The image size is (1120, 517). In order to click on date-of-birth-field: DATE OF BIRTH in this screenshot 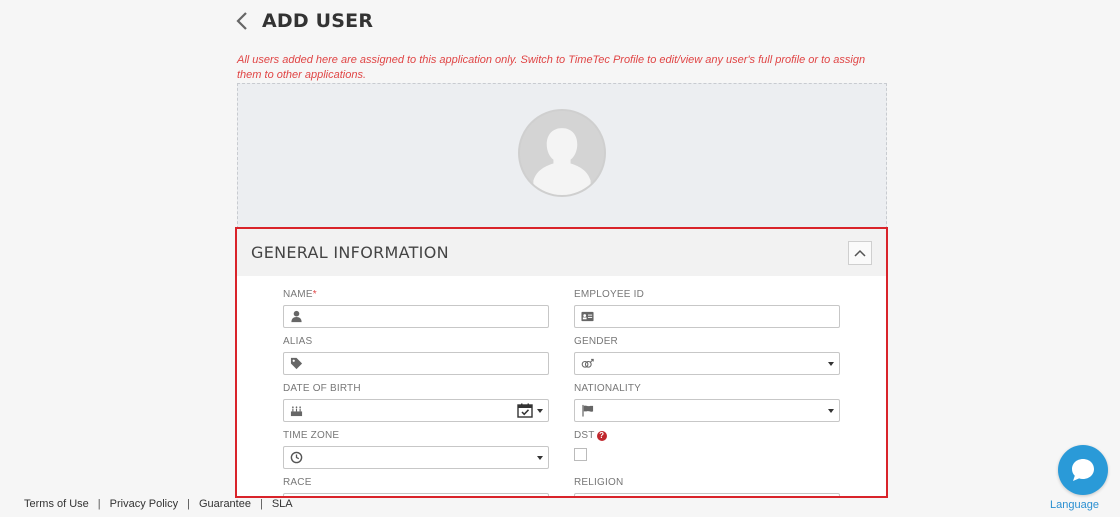, I will do `click(416, 402)`.